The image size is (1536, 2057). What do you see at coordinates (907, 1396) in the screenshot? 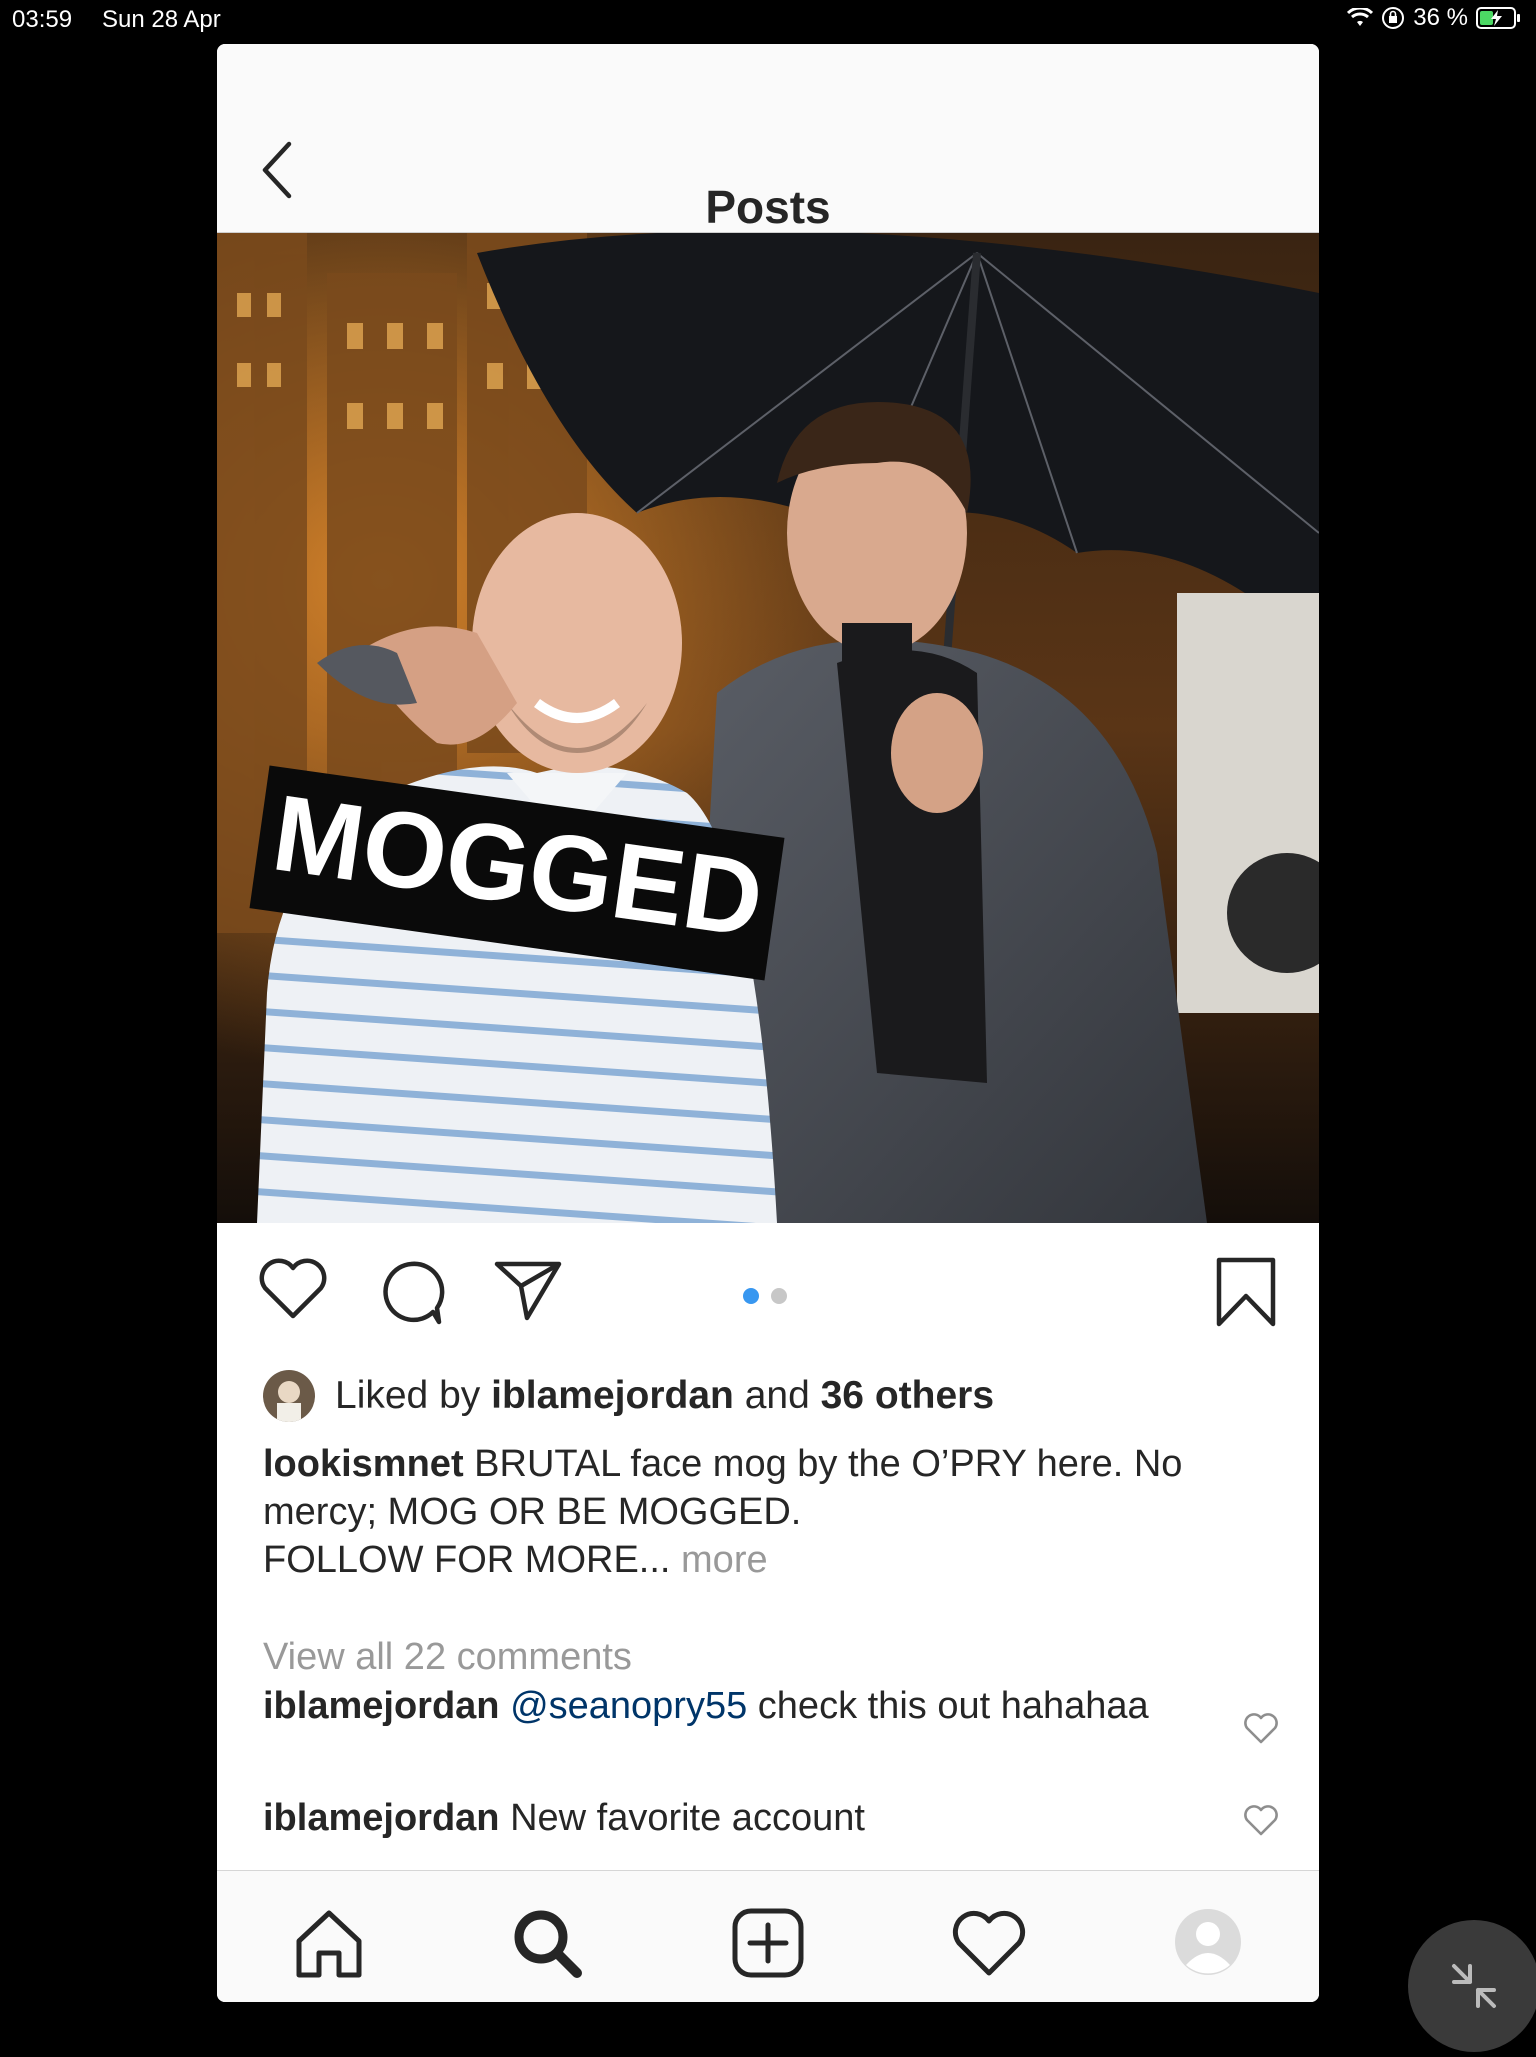
I see `likes-others: 36 others` at bounding box center [907, 1396].